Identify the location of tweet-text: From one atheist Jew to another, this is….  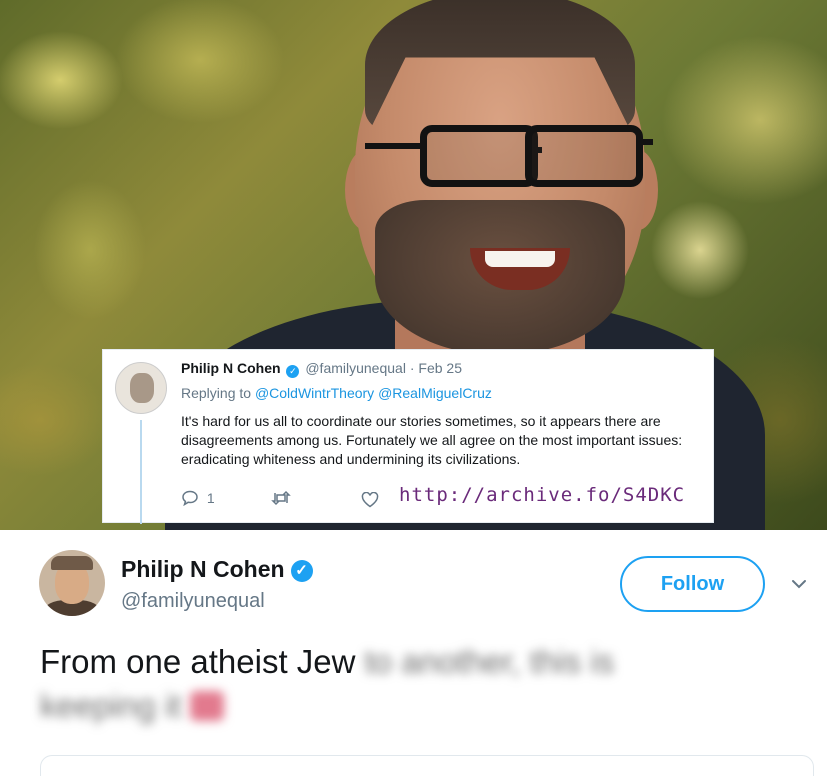
(420, 684).